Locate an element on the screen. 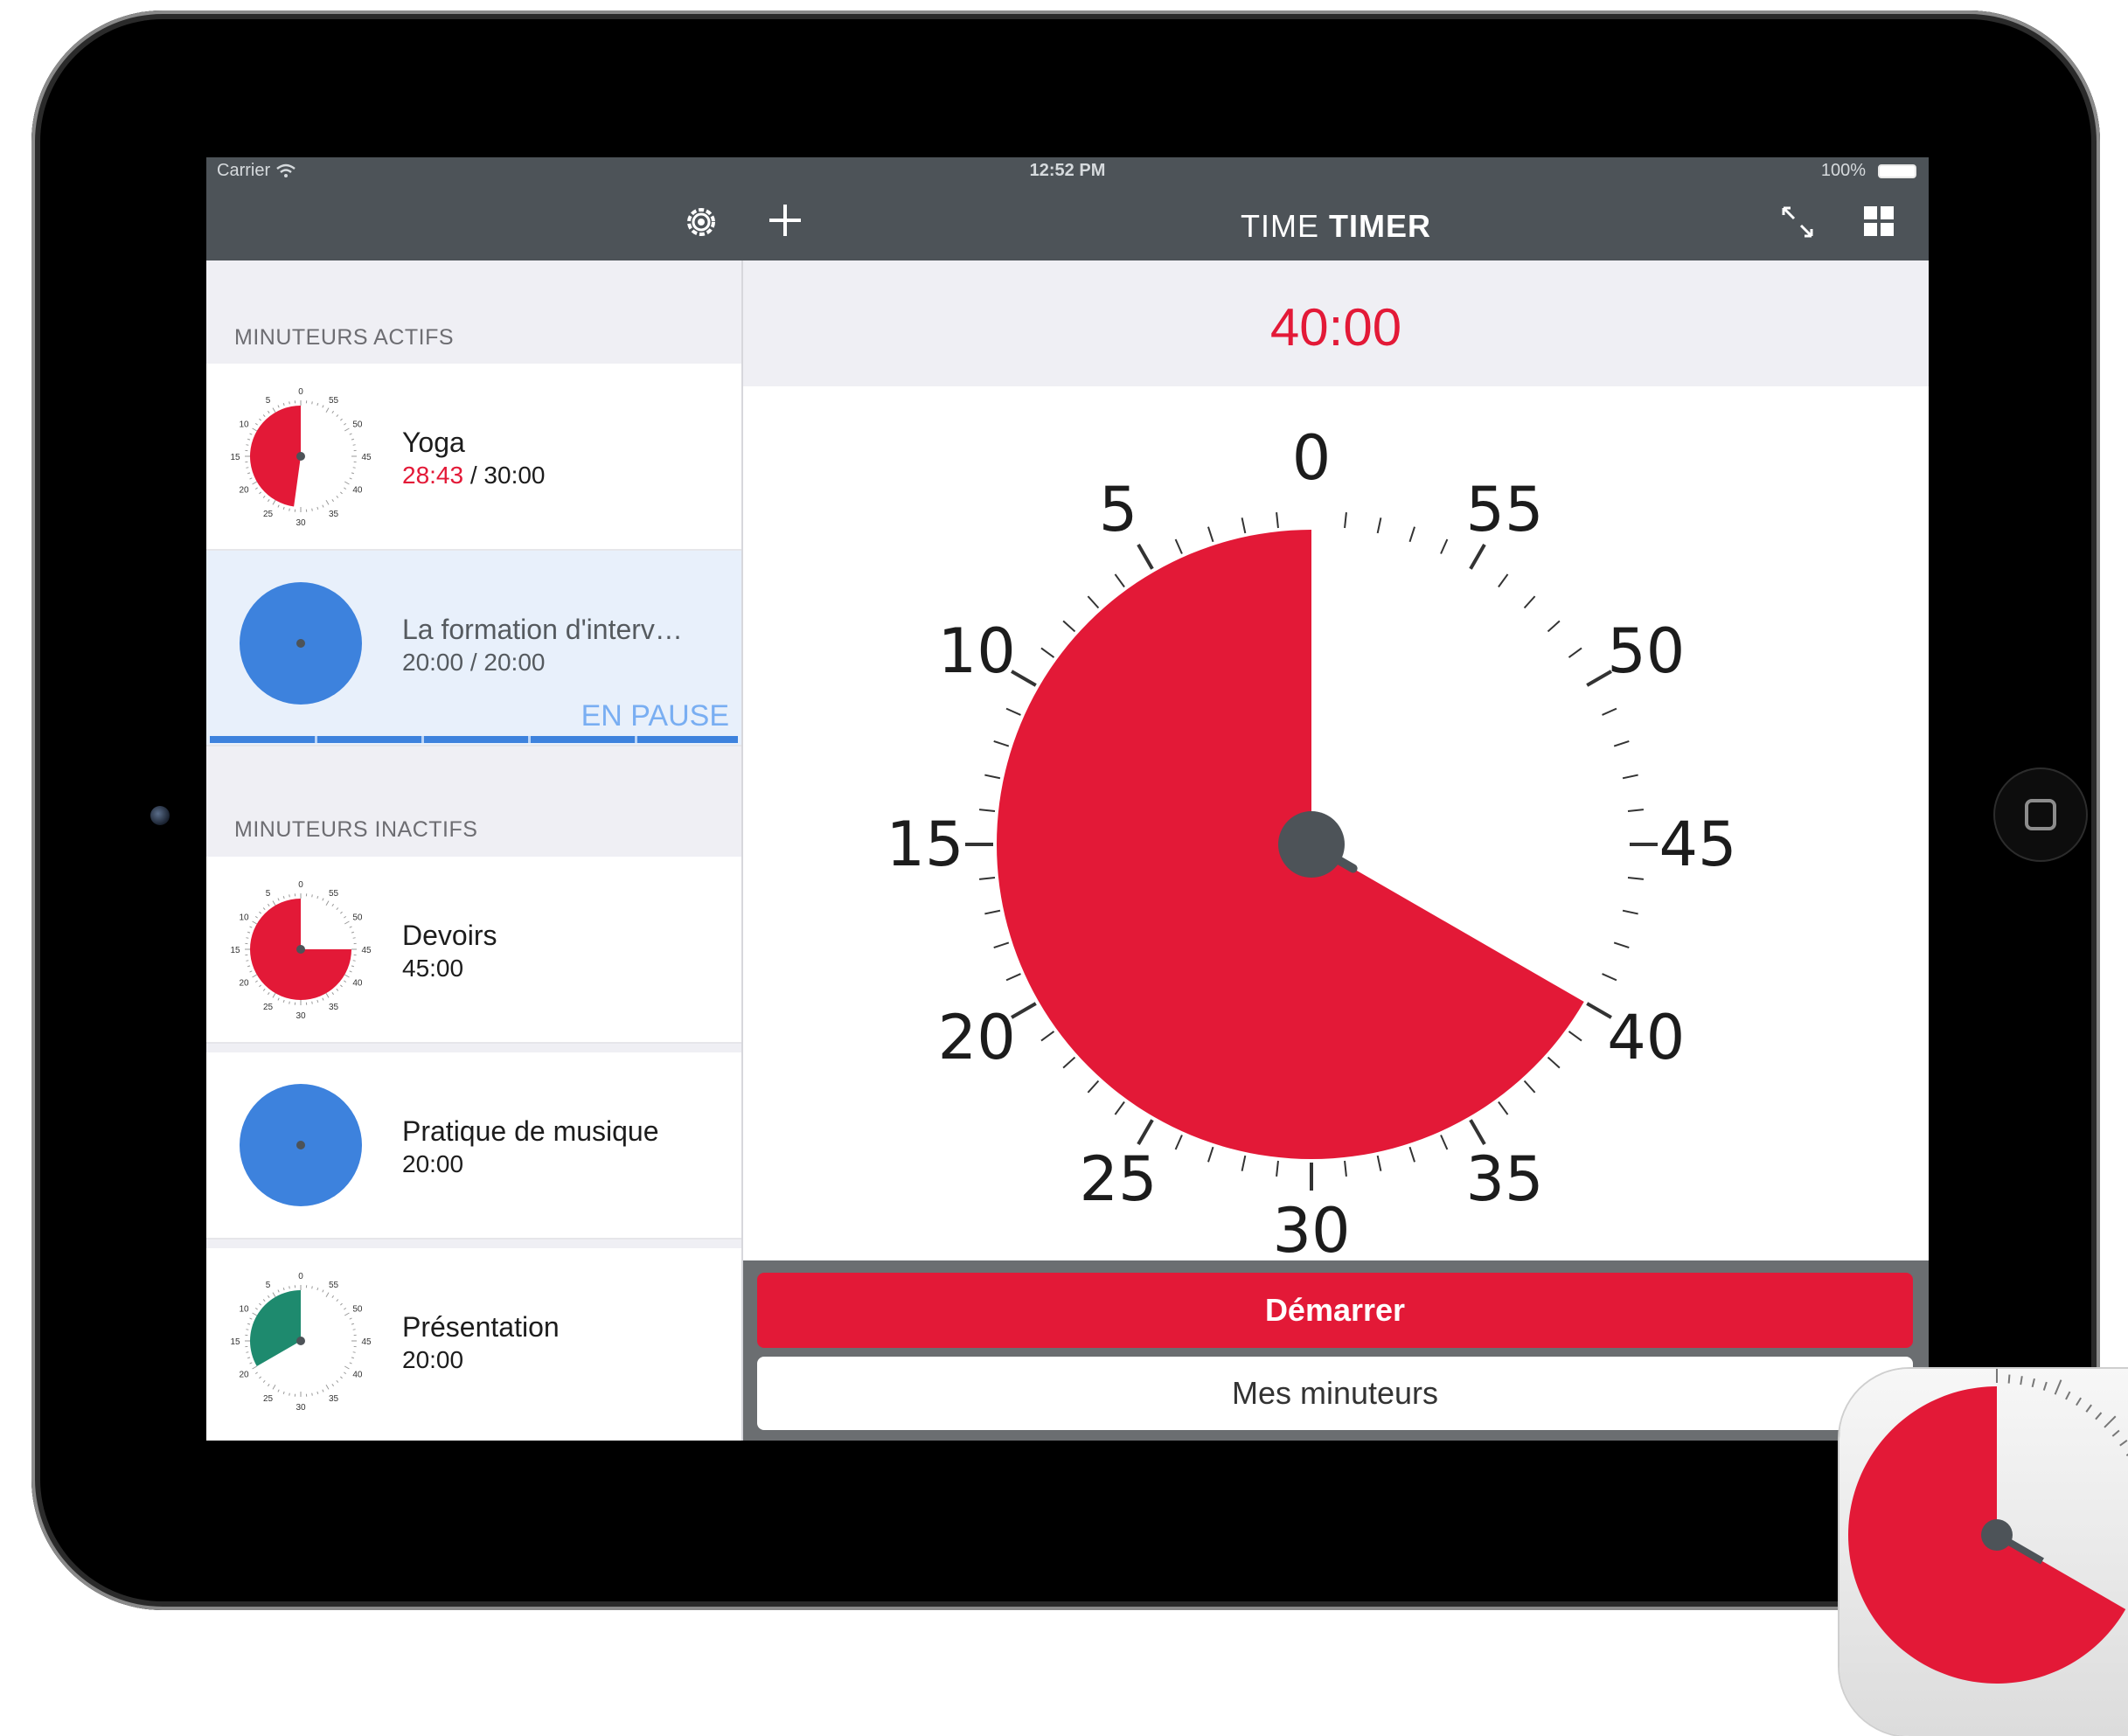 The image size is (2128, 1736). my-timers-button: Mes minuteurs is located at coordinates (1335, 1393).